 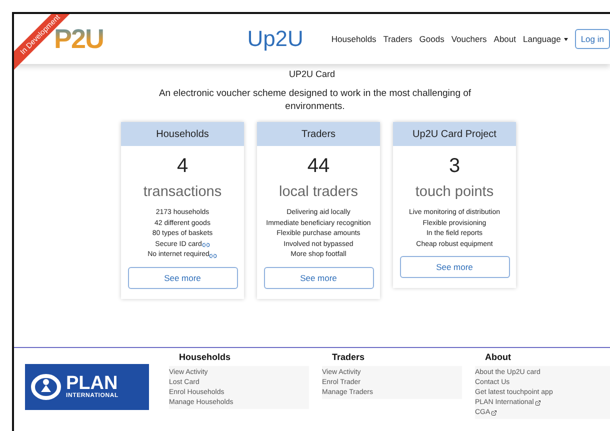 What do you see at coordinates (353, 39) in the screenshot?
I see `nav-link: Households` at bounding box center [353, 39].